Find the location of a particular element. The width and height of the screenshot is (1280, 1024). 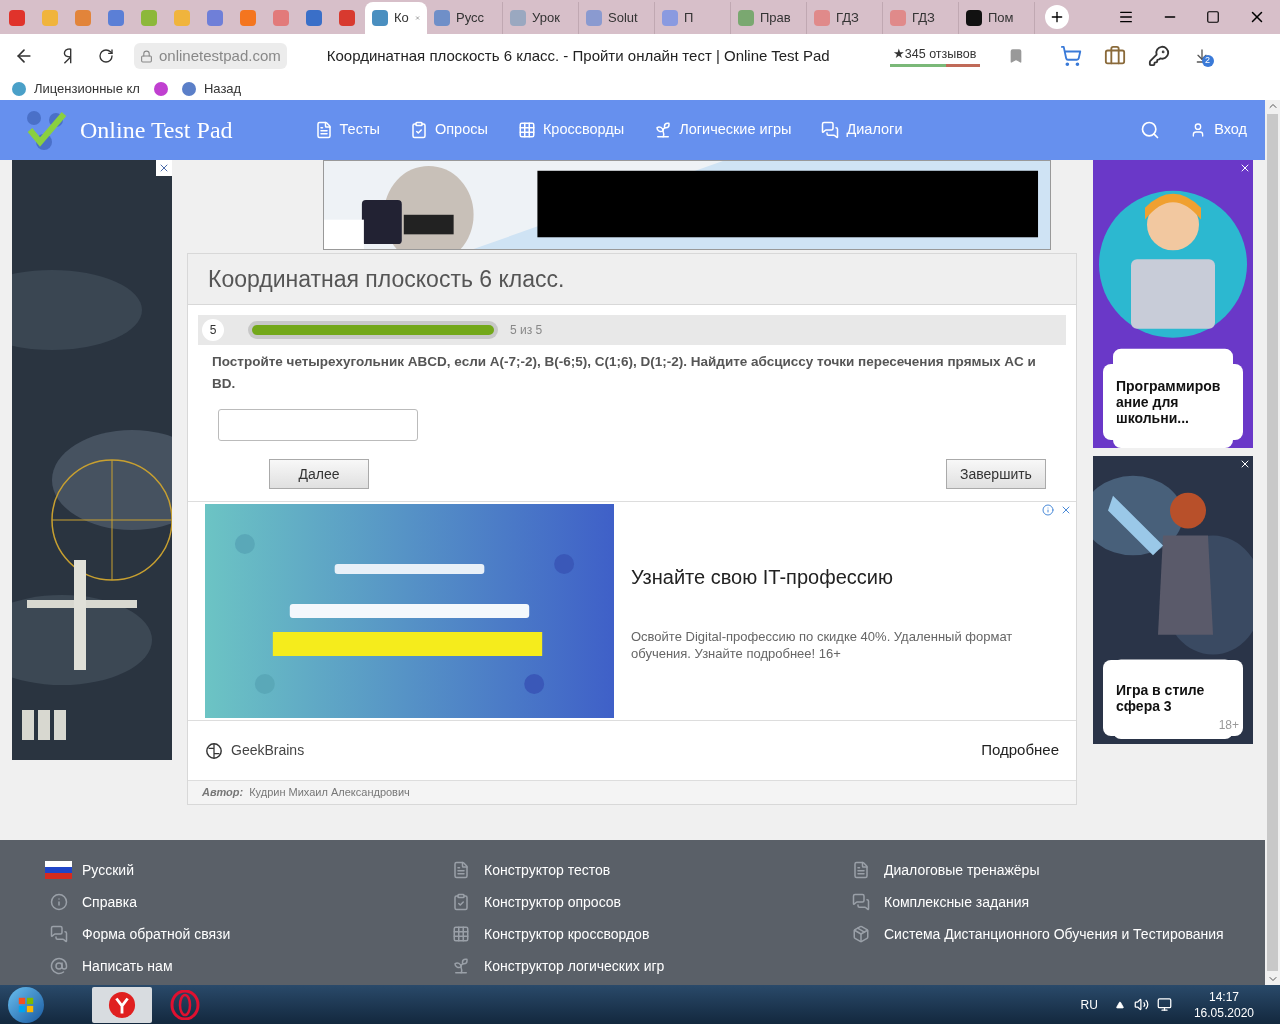

footer-link: Конструктор логических игр is located at coordinates (647, 966).